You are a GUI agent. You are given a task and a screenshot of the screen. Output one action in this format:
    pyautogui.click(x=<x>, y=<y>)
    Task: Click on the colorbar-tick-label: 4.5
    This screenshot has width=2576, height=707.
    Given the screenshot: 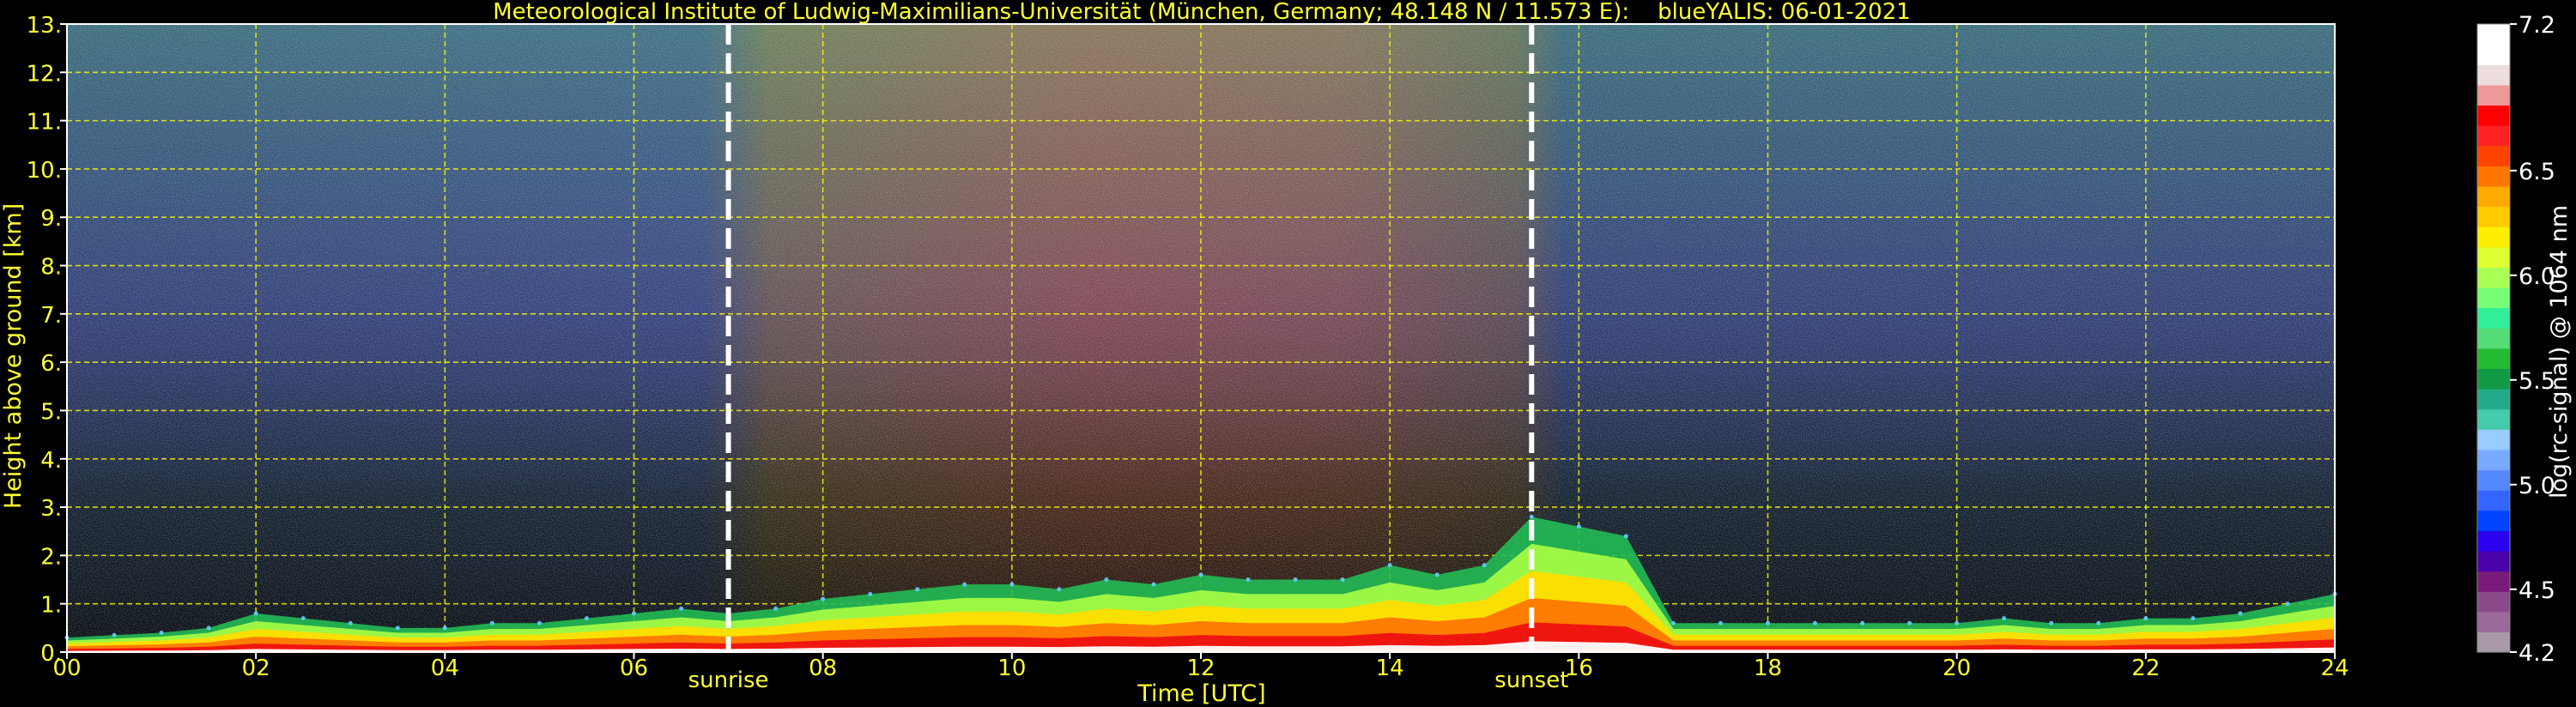 What is the action you would take?
    pyautogui.click(x=2536, y=590)
    